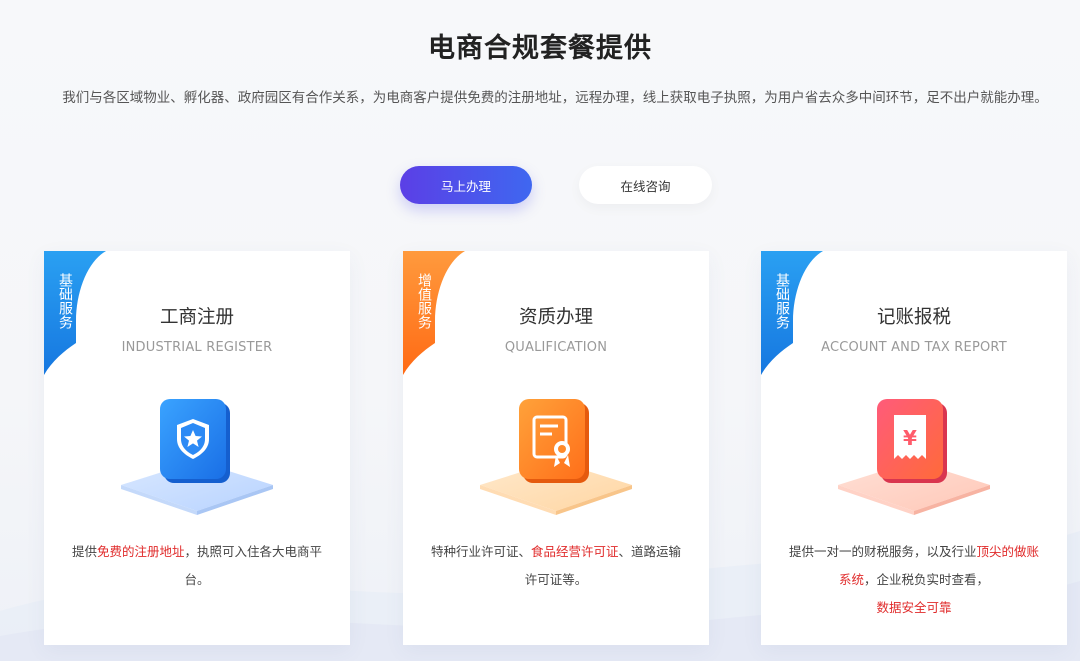 Image resolution: width=1080 pixels, height=661 pixels. I want to click on card-description: 特种行业许可证、食品经营许可证、道路运输许可证等。, so click(556, 566).